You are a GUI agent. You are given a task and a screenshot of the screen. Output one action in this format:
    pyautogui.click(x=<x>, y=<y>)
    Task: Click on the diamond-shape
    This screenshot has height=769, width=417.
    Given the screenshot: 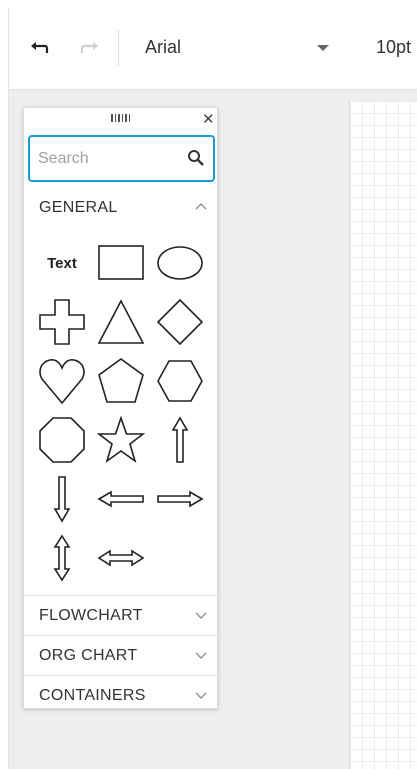 What is the action you would take?
    pyautogui.click(x=180, y=322)
    